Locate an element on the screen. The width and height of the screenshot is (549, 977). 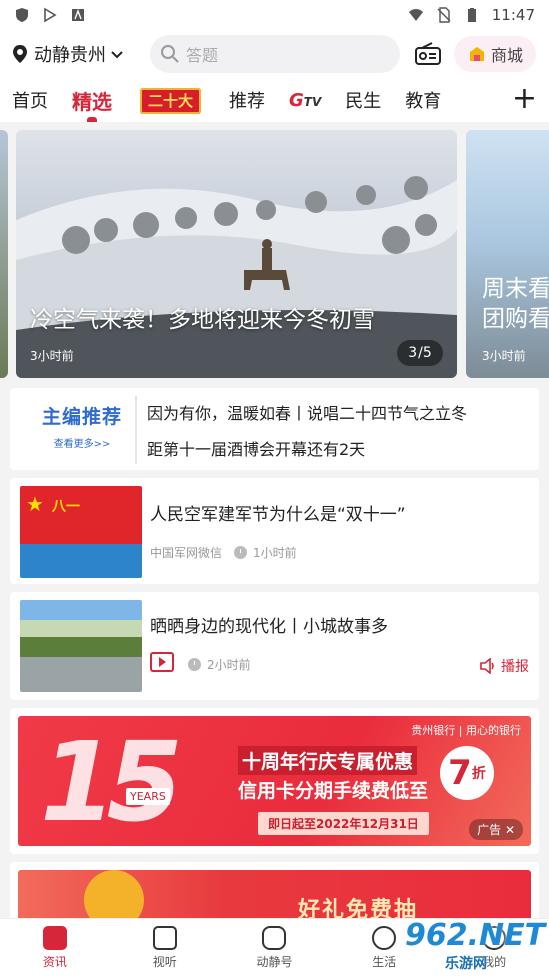
channel-tabs: 首页 精选 二十大 推荐 GTV 民生 教育 + is located at coordinates (274, 100).